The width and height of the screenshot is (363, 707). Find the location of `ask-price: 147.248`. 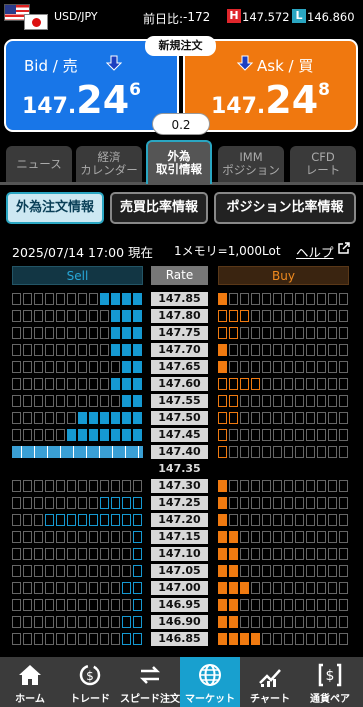

ask-price: 147.248 is located at coordinates (270, 100).